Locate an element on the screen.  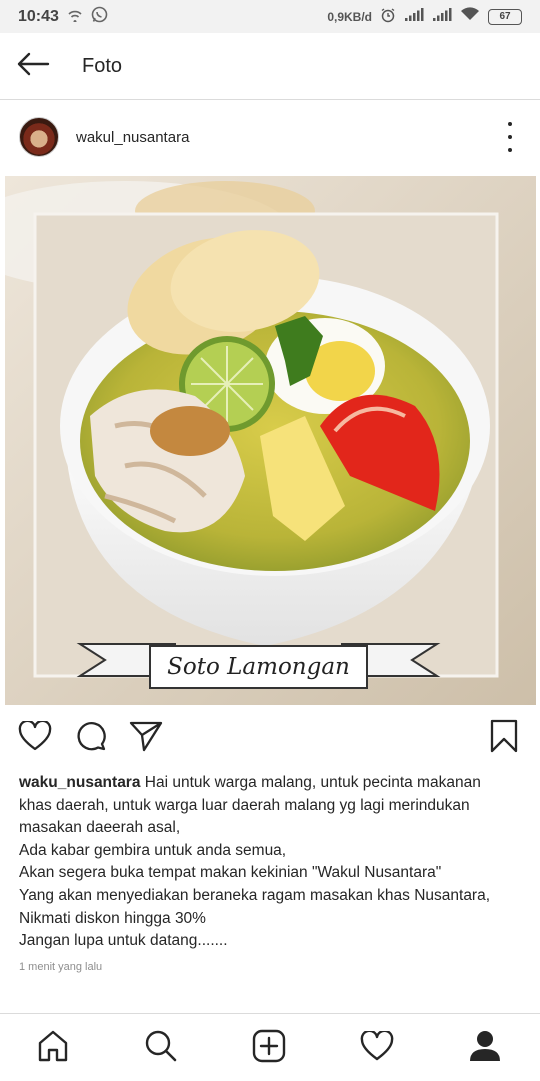
arrow-left-icon is located at coordinates (33, 66).